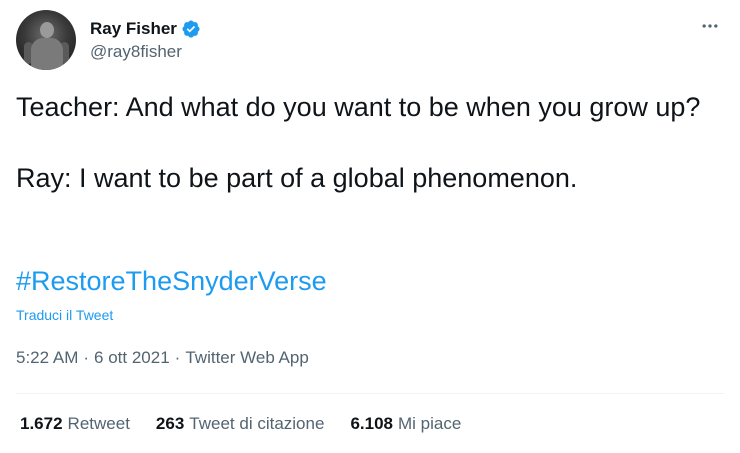 The height and width of the screenshot is (453, 740). Describe the element at coordinates (370, 393) in the screenshot. I see `divider` at that location.